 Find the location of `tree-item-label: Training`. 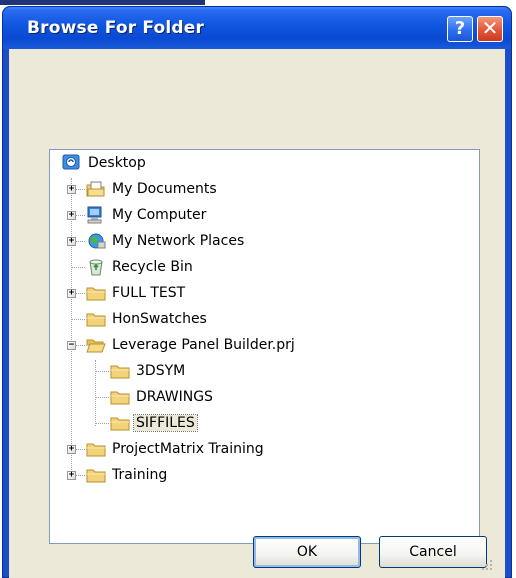

tree-item-label: Training is located at coordinates (140, 475).